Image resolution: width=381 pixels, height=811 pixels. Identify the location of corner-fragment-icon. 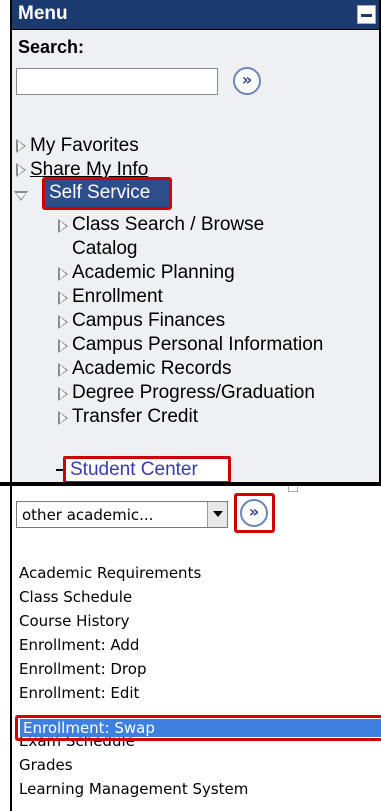
(293, 489).